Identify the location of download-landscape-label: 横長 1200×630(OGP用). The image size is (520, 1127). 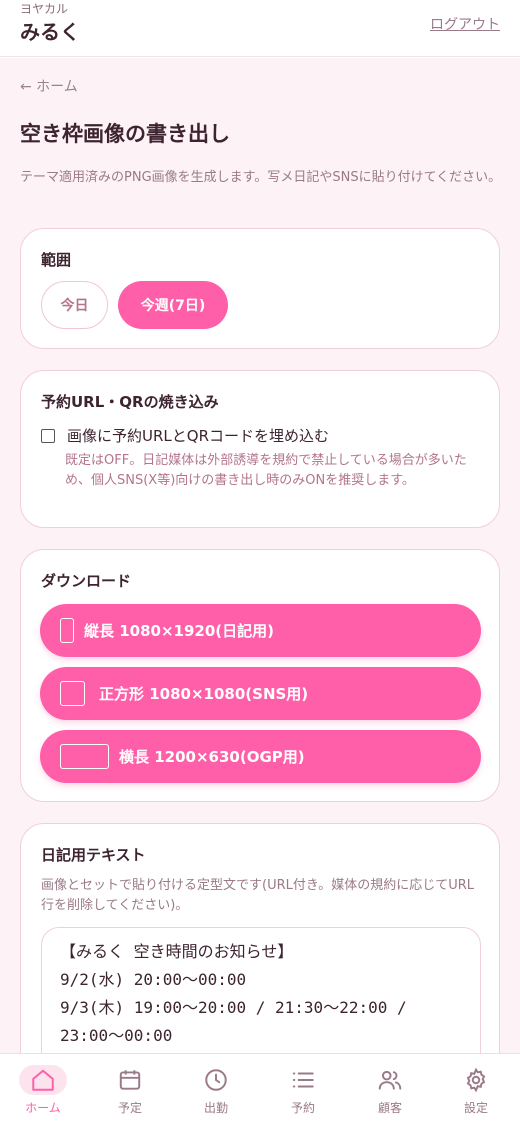
(212, 757).